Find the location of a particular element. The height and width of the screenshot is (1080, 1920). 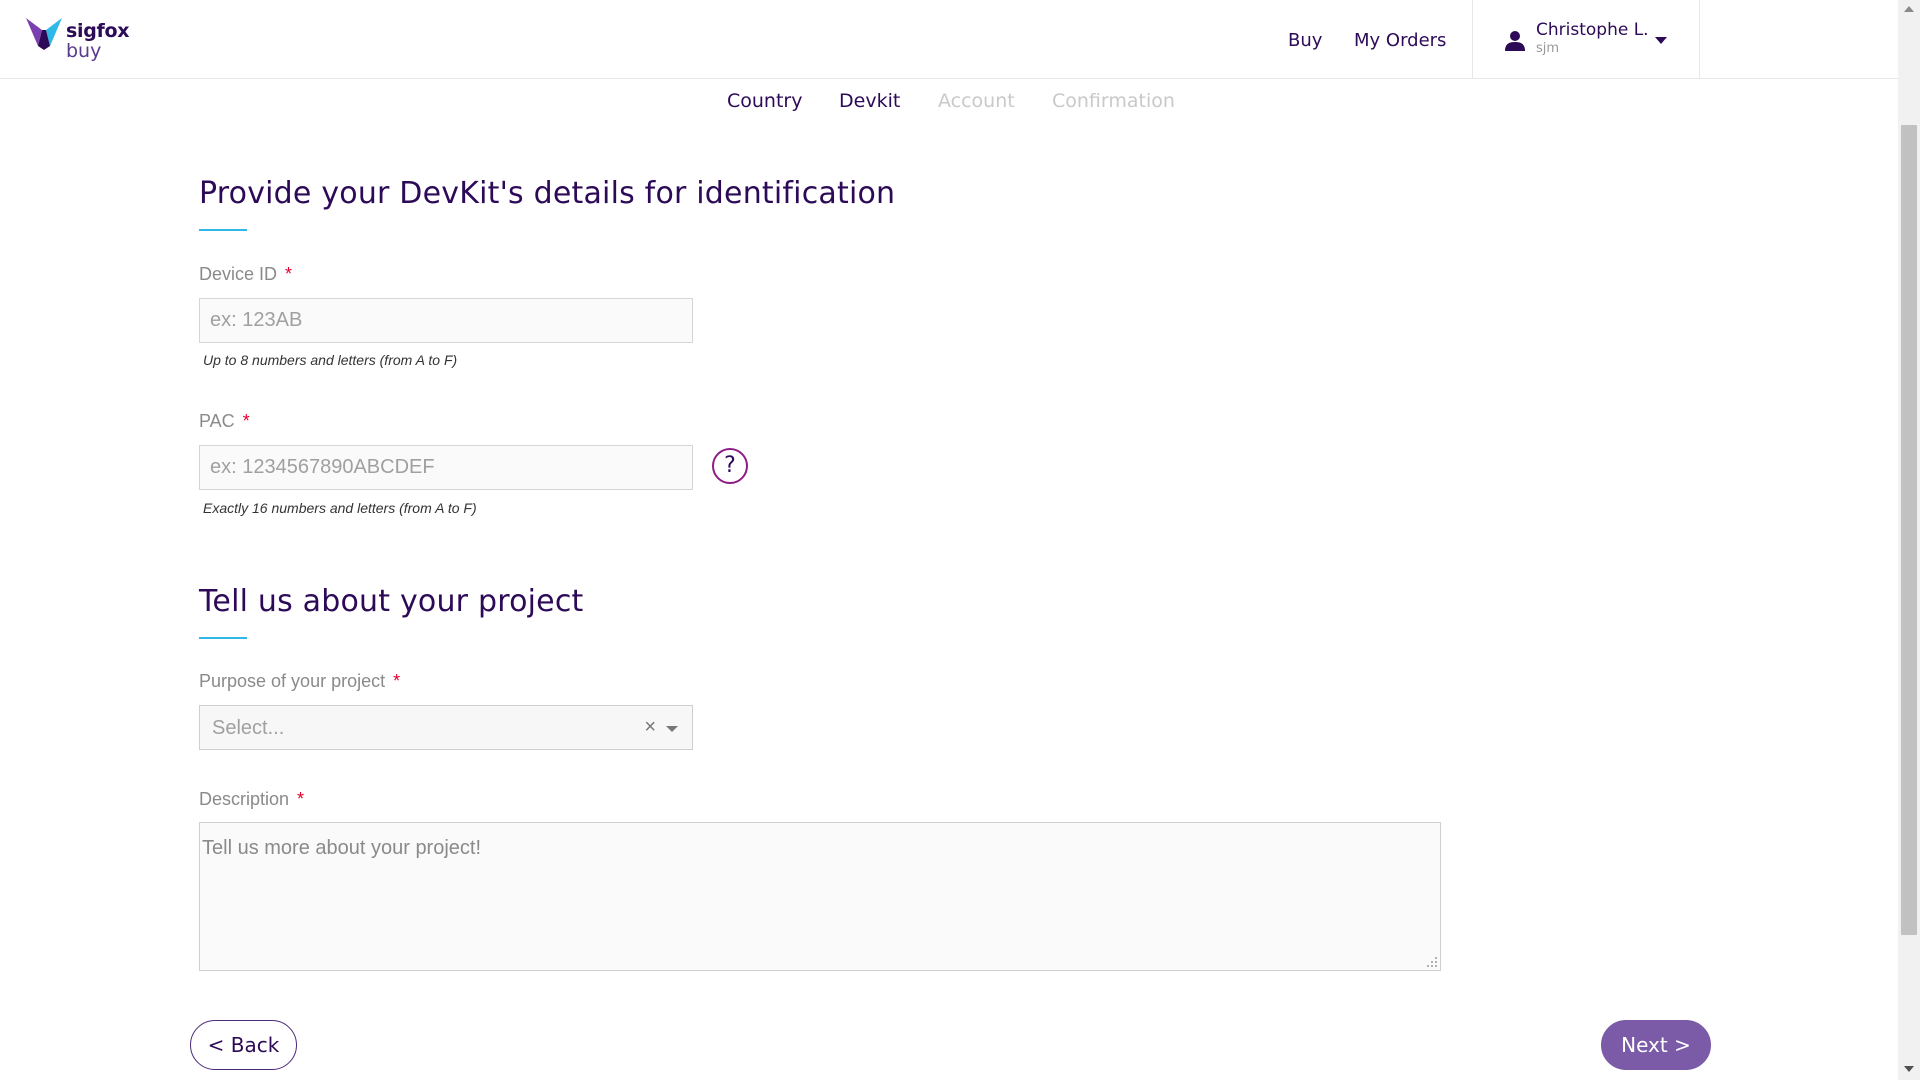

step-country: Country is located at coordinates (764, 101).